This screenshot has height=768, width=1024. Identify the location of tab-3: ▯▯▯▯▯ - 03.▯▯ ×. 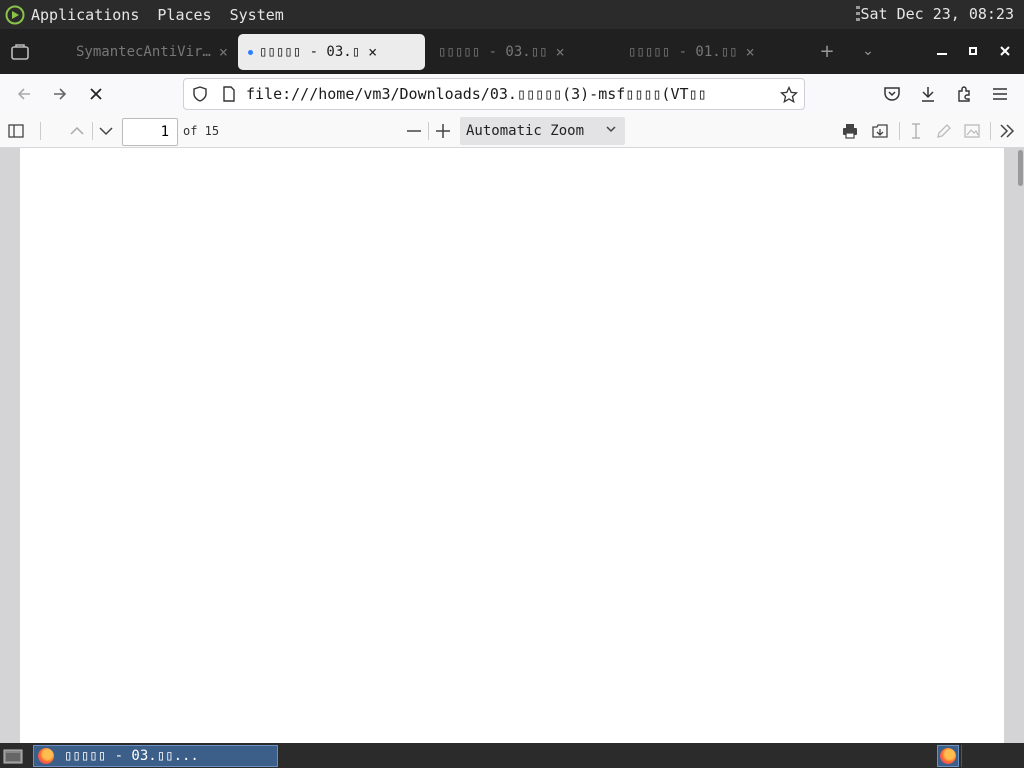
(518, 52).